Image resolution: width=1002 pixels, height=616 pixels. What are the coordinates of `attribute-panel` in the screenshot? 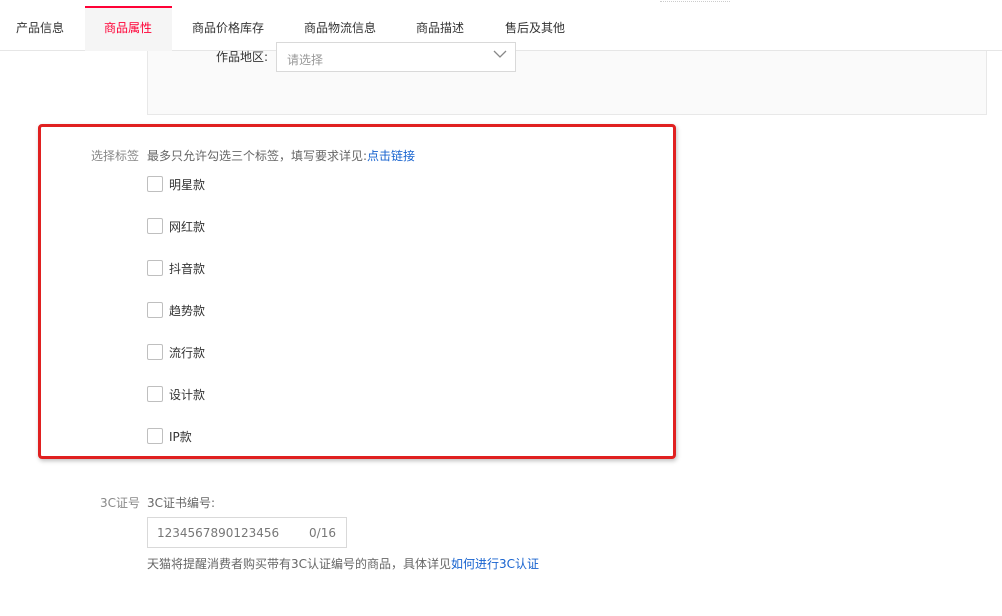 It's located at (567, 83).